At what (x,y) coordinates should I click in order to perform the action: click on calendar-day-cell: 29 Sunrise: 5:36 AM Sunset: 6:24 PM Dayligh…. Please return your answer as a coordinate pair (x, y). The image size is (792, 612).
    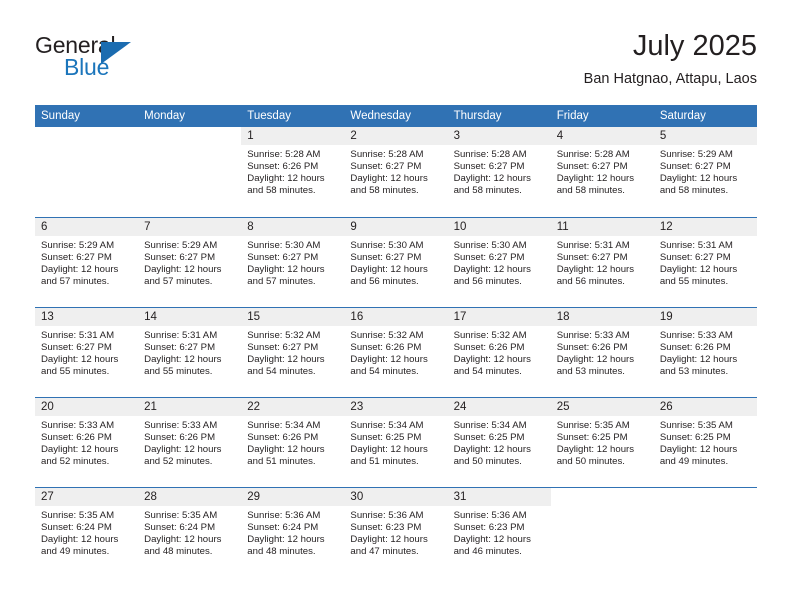
    Looking at the image, I should click on (293, 531).